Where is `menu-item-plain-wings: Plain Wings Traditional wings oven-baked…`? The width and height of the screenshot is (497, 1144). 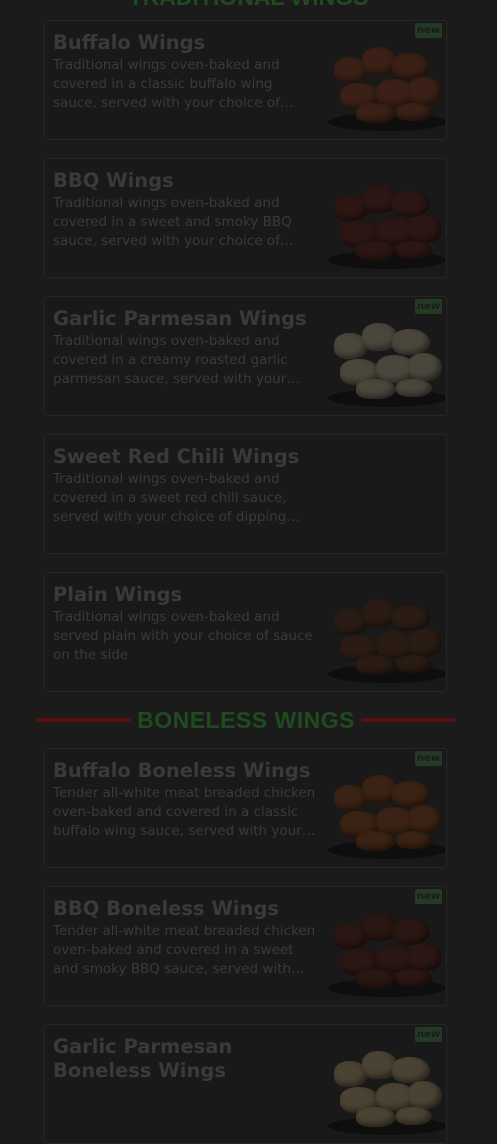 menu-item-plain-wings: Plain Wings Traditional wings oven-baked… is located at coordinates (245, 632).